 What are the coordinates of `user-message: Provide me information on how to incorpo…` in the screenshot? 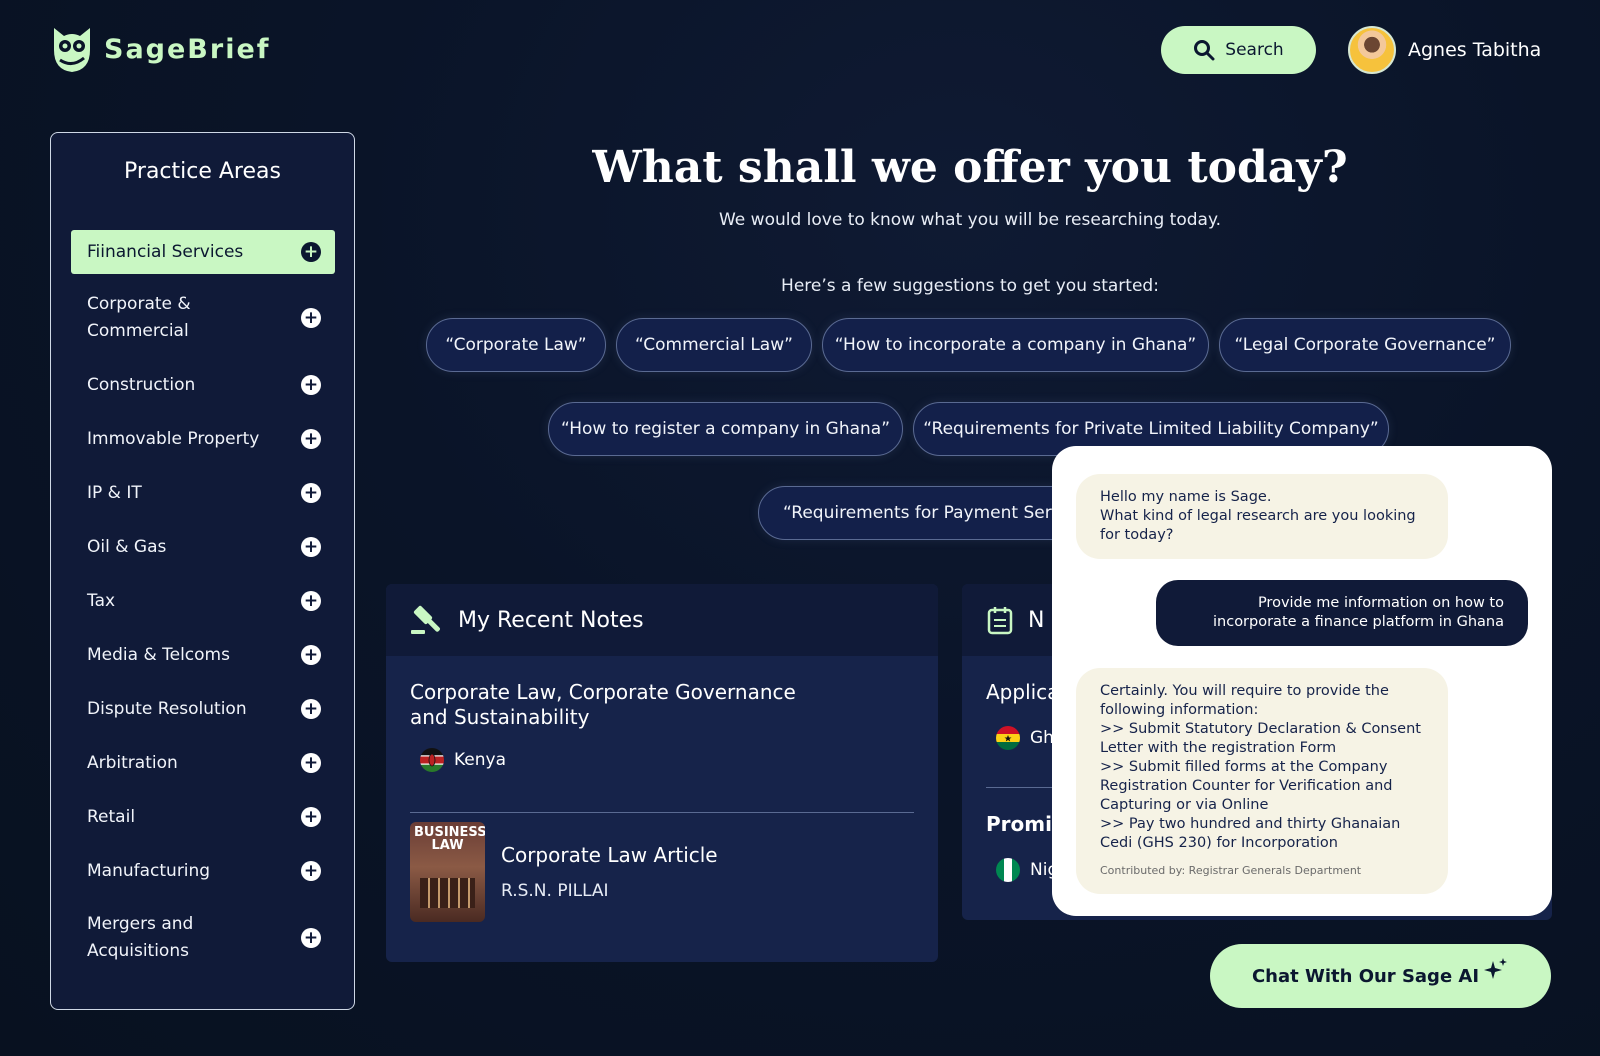 It's located at (1342, 613).